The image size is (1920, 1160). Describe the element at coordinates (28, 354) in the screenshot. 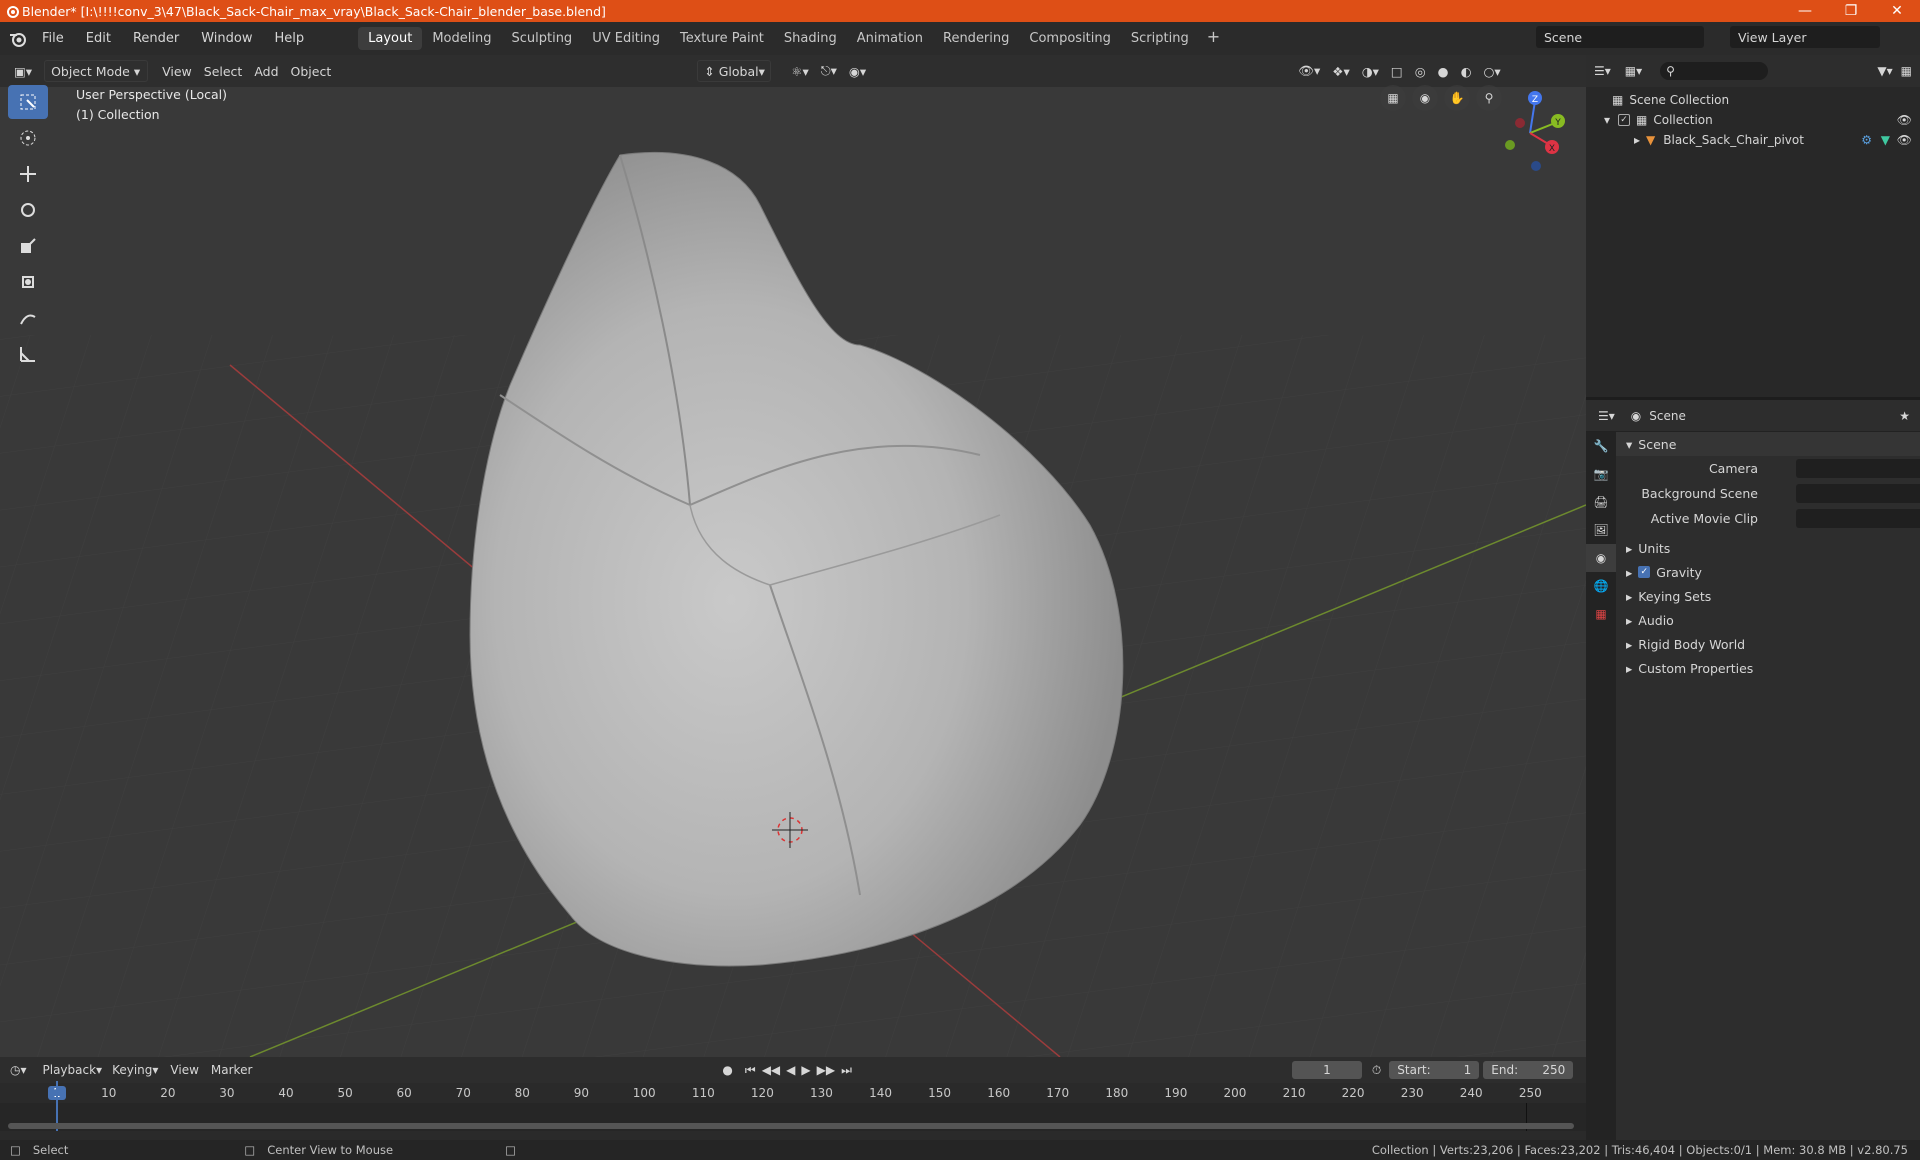

I see `measure-tool-icon` at that location.